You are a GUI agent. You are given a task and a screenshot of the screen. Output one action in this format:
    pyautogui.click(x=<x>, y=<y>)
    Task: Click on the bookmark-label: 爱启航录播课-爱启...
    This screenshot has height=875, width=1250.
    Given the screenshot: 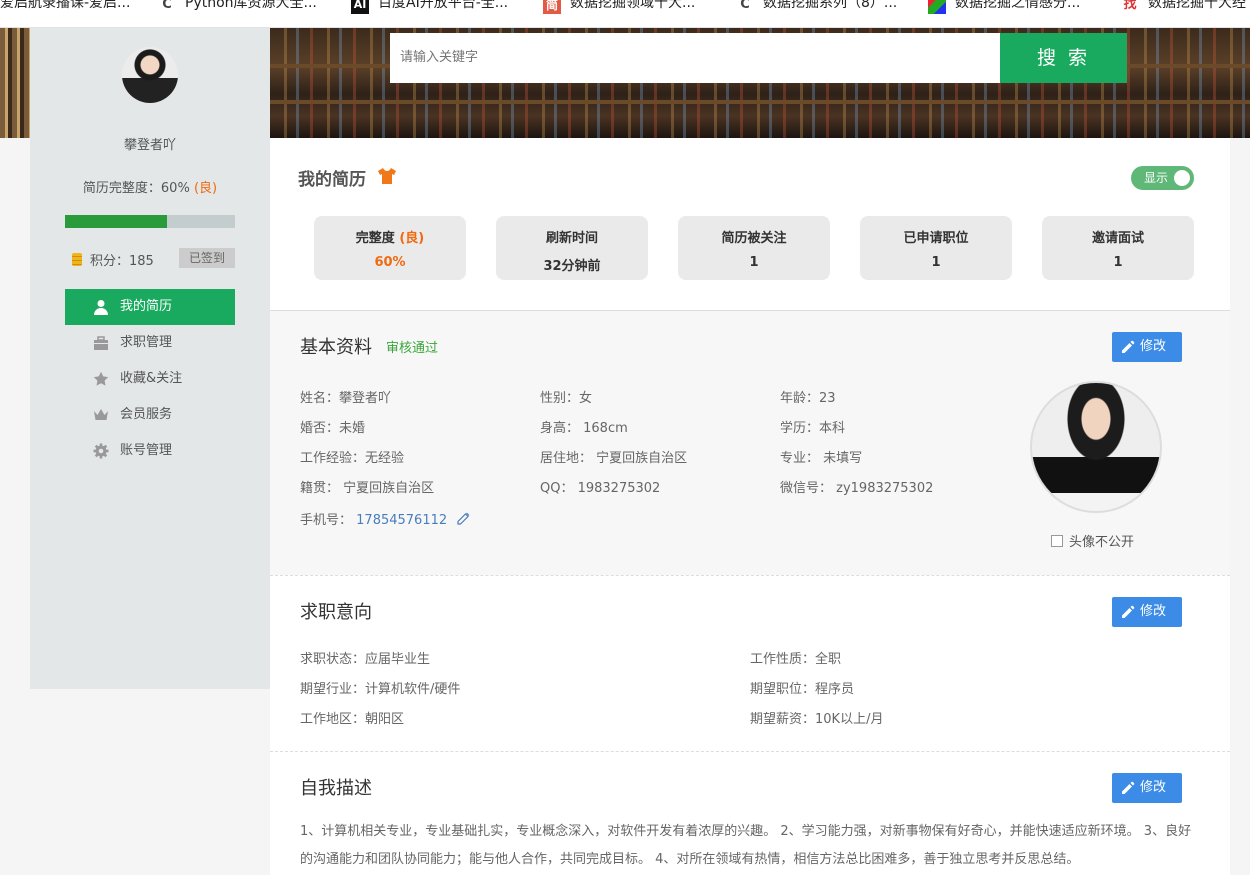 What is the action you would take?
    pyautogui.click(x=65, y=5)
    